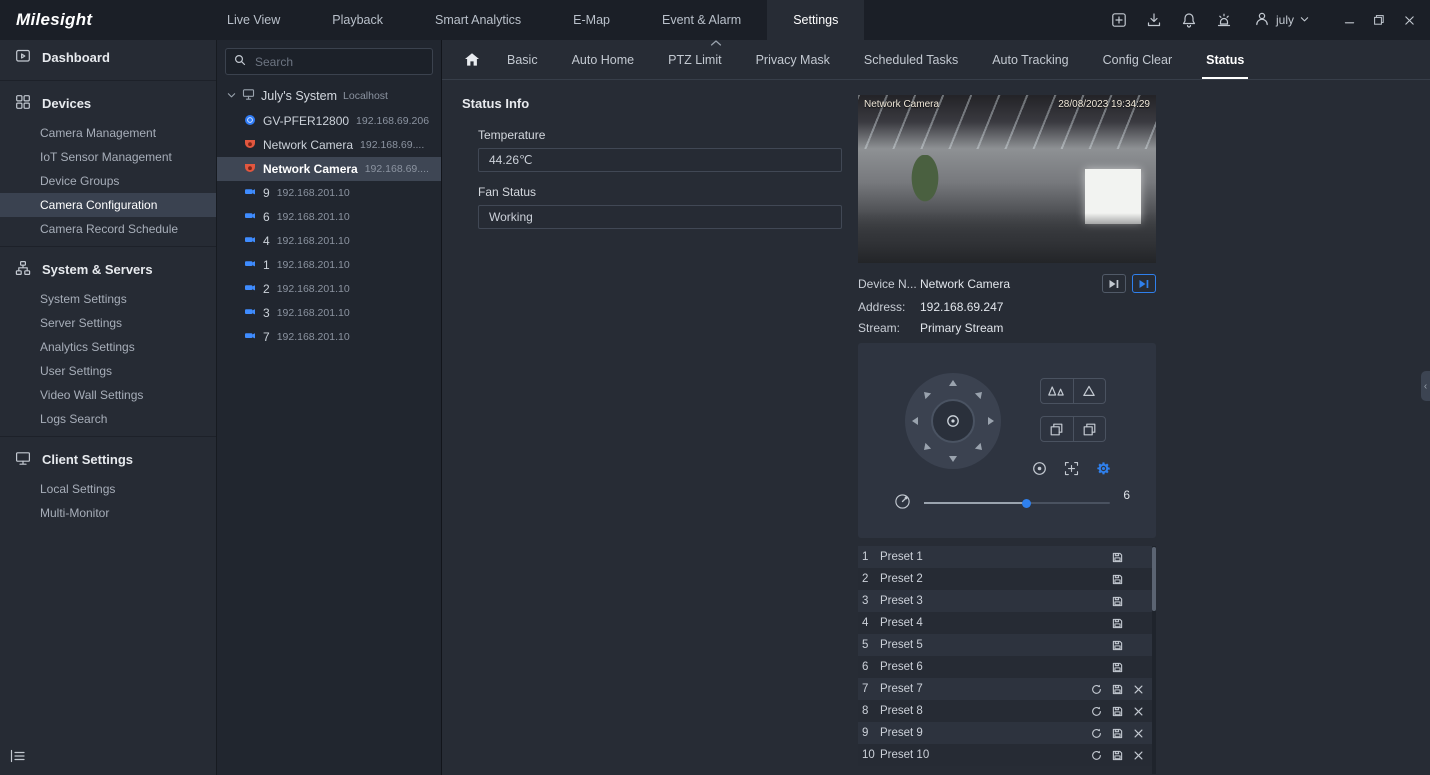  What do you see at coordinates (108, 157) in the screenshot?
I see `sidebar-item-iot-sensor-management: IoT Sensor Management` at bounding box center [108, 157].